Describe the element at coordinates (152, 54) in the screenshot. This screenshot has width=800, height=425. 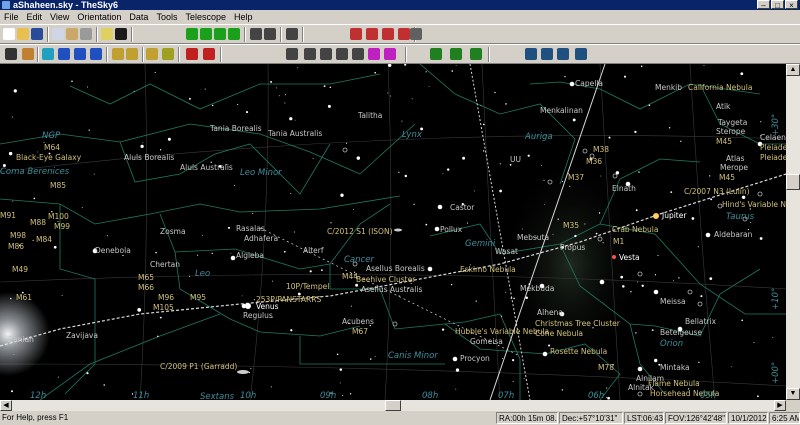
I see `find-icon` at that location.